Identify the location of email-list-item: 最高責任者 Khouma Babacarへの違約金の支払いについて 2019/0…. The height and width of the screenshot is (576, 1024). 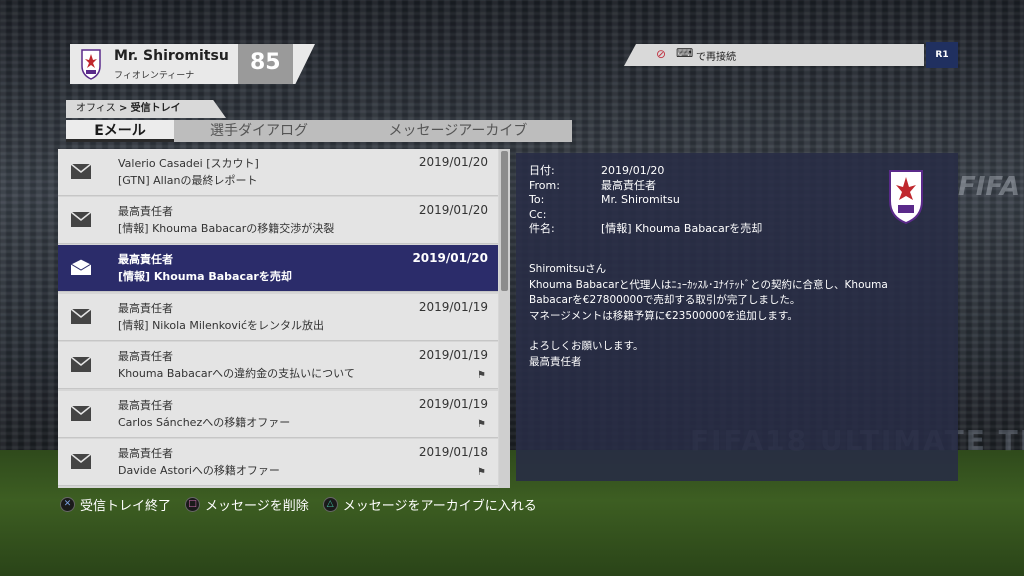
(278, 365).